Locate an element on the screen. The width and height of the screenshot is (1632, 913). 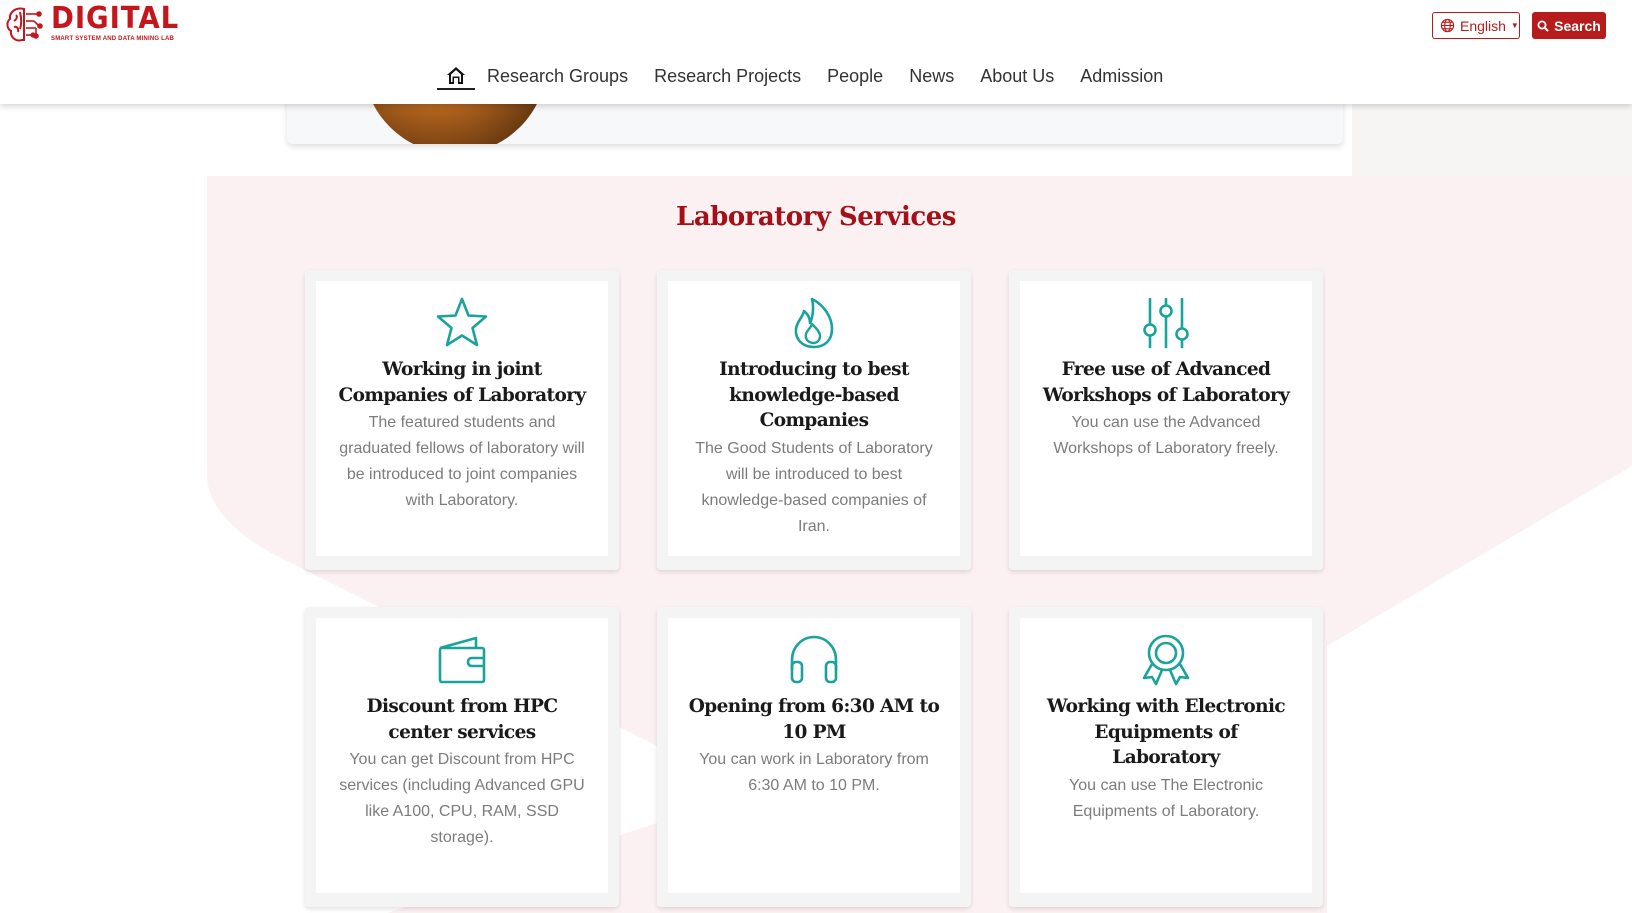
wallet-icon is located at coordinates (462, 660).